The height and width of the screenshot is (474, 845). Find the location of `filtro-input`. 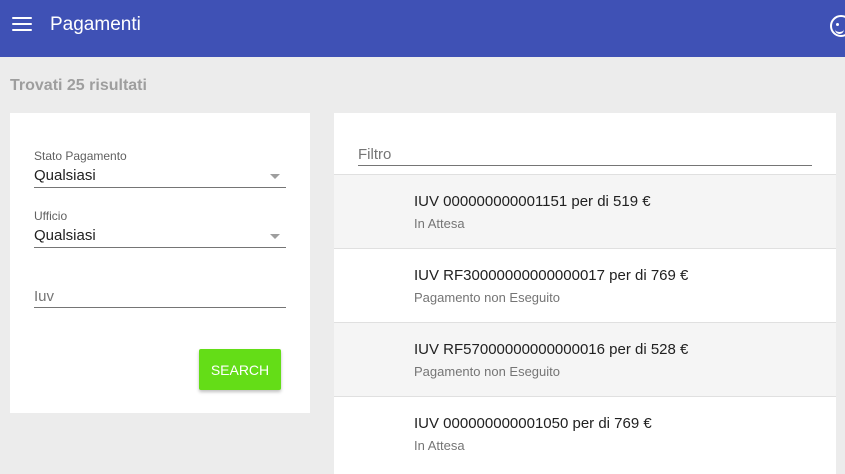

filtro-input is located at coordinates (585, 155).